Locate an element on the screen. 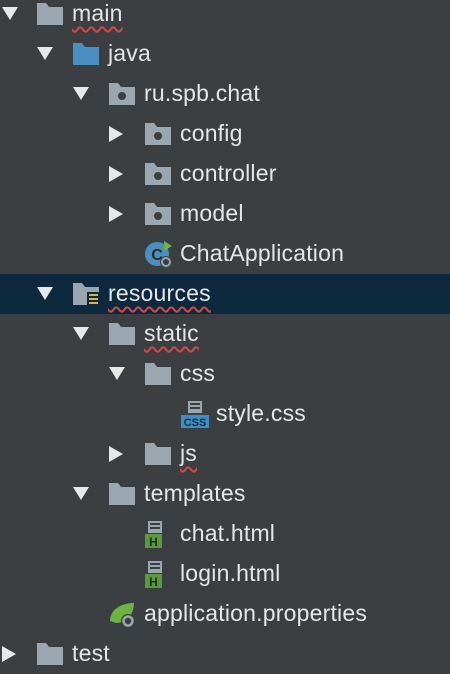 The height and width of the screenshot is (674, 450). tree-row-package: ru.spb.chat is located at coordinates (225, 94).